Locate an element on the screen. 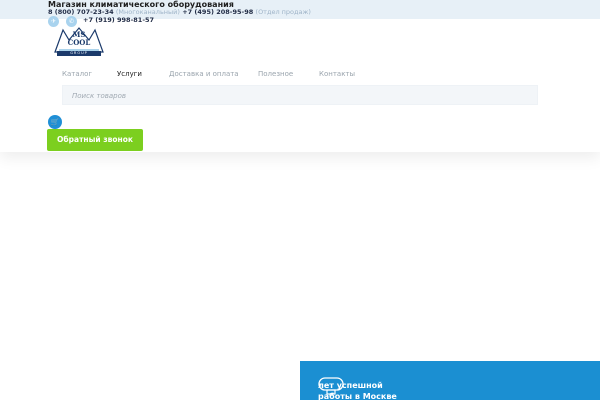 This screenshot has height=400, width=600. promo-line-2: работы в Москве is located at coordinates (357, 396).